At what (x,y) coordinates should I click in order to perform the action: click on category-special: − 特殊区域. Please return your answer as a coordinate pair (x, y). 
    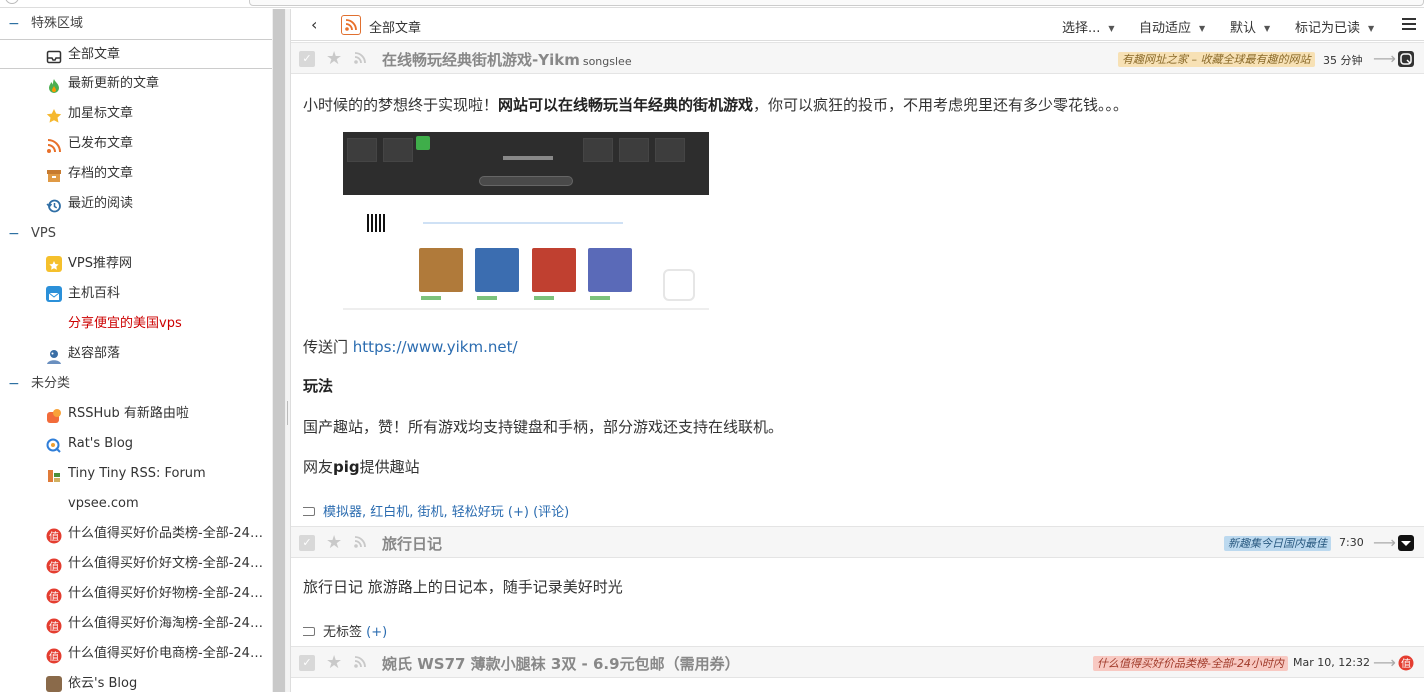
    Looking at the image, I should click on (136, 24).